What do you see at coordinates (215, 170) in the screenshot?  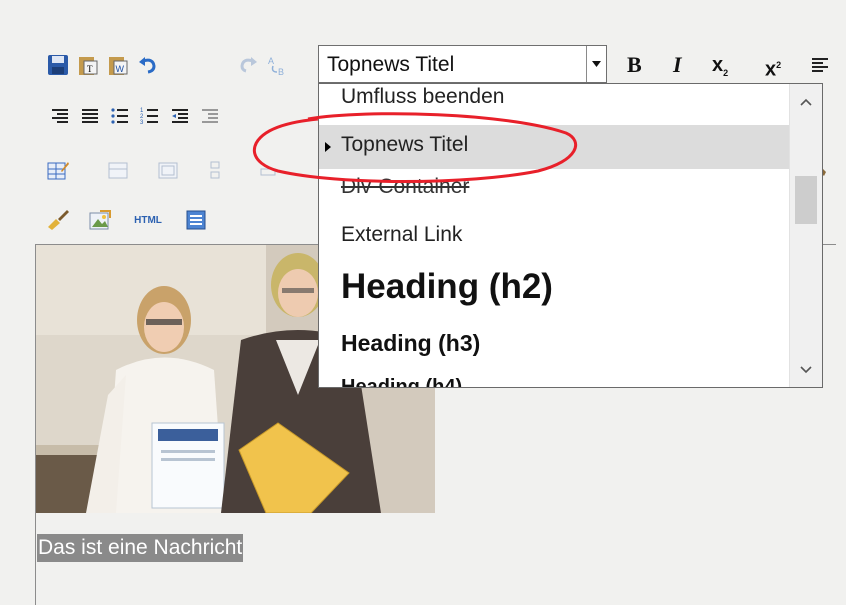 I see `insert-row-icon` at bounding box center [215, 170].